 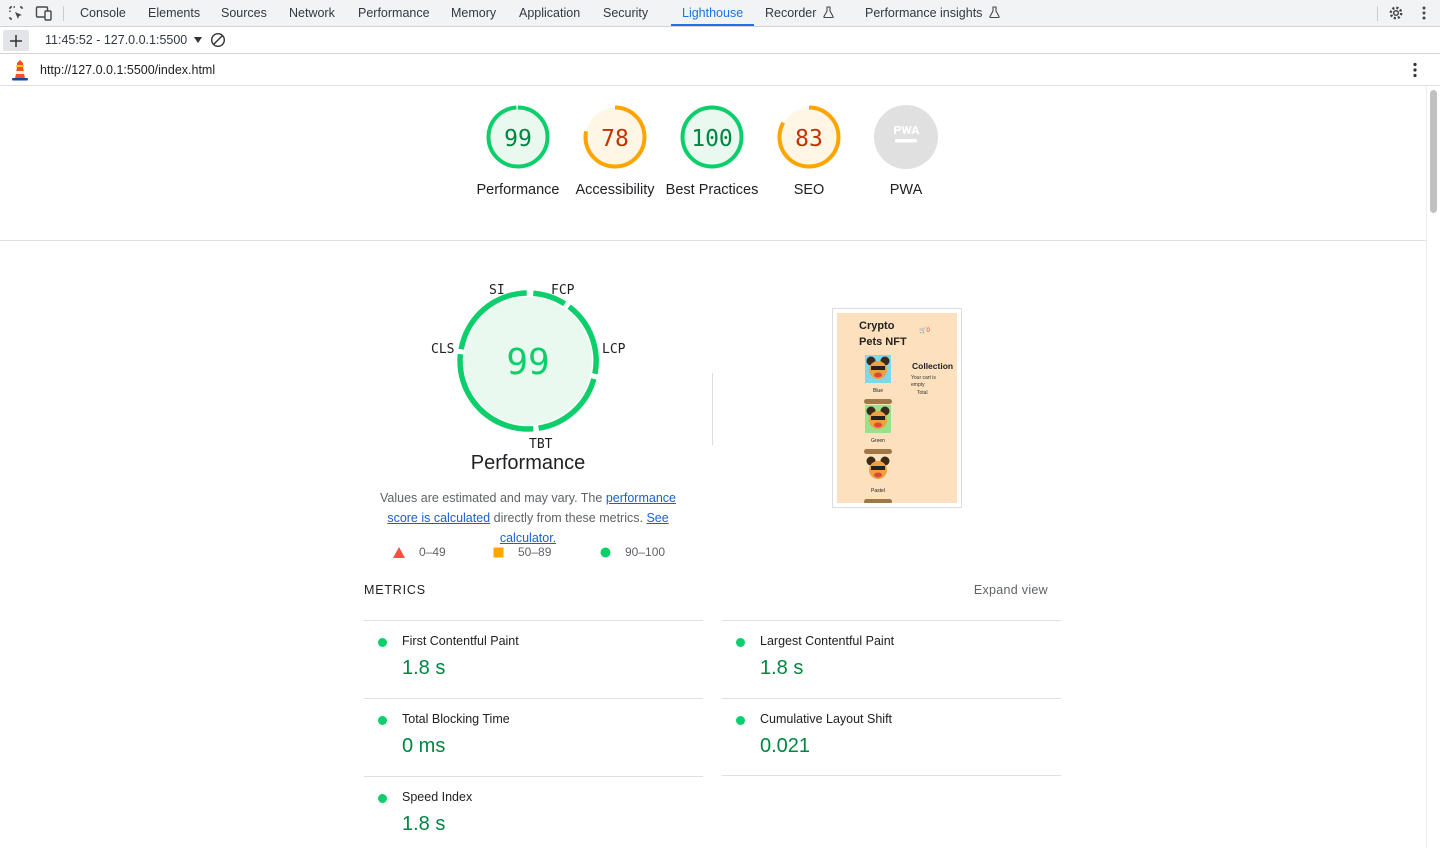 I want to click on scrollbar-thumb, so click(x=1433, y=151).